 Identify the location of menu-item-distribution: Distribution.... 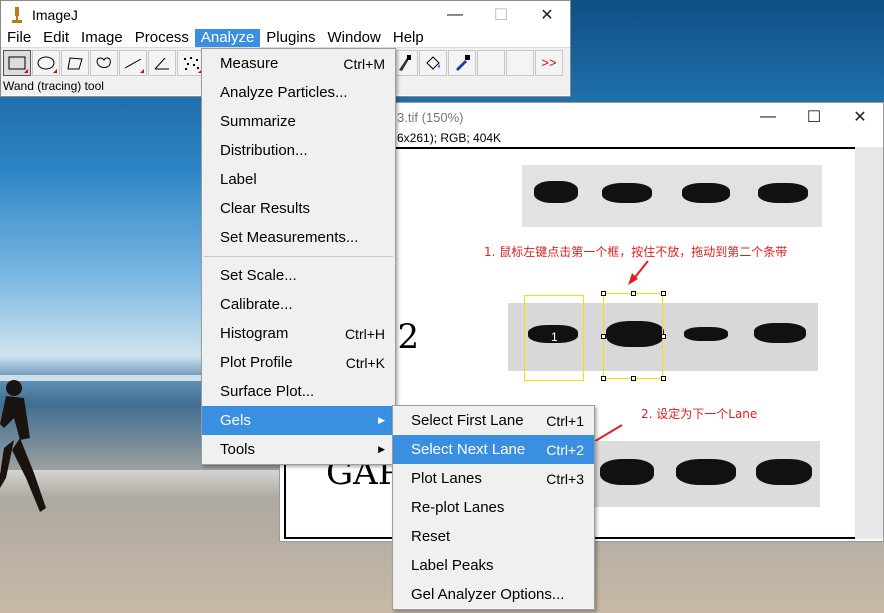
(298, 150).